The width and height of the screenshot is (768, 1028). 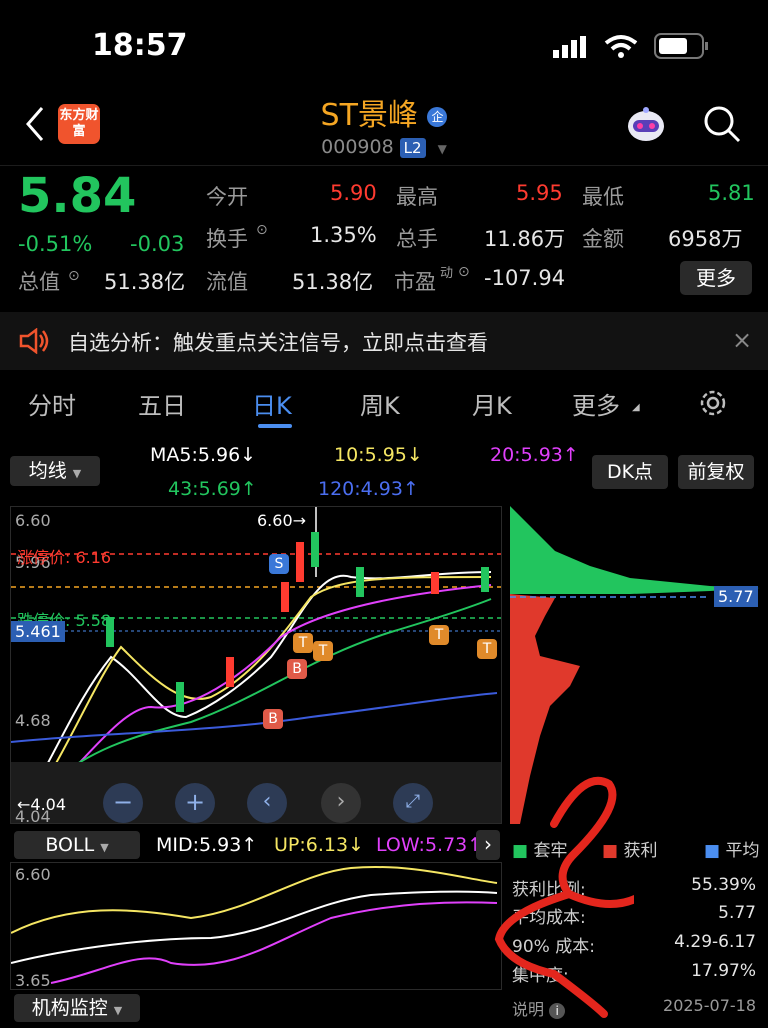 What do you see at coordinates (69, 1008) in the screenshot?
I see `institution-monitor-label: 机构监控` at bounding box center [69, 1008].